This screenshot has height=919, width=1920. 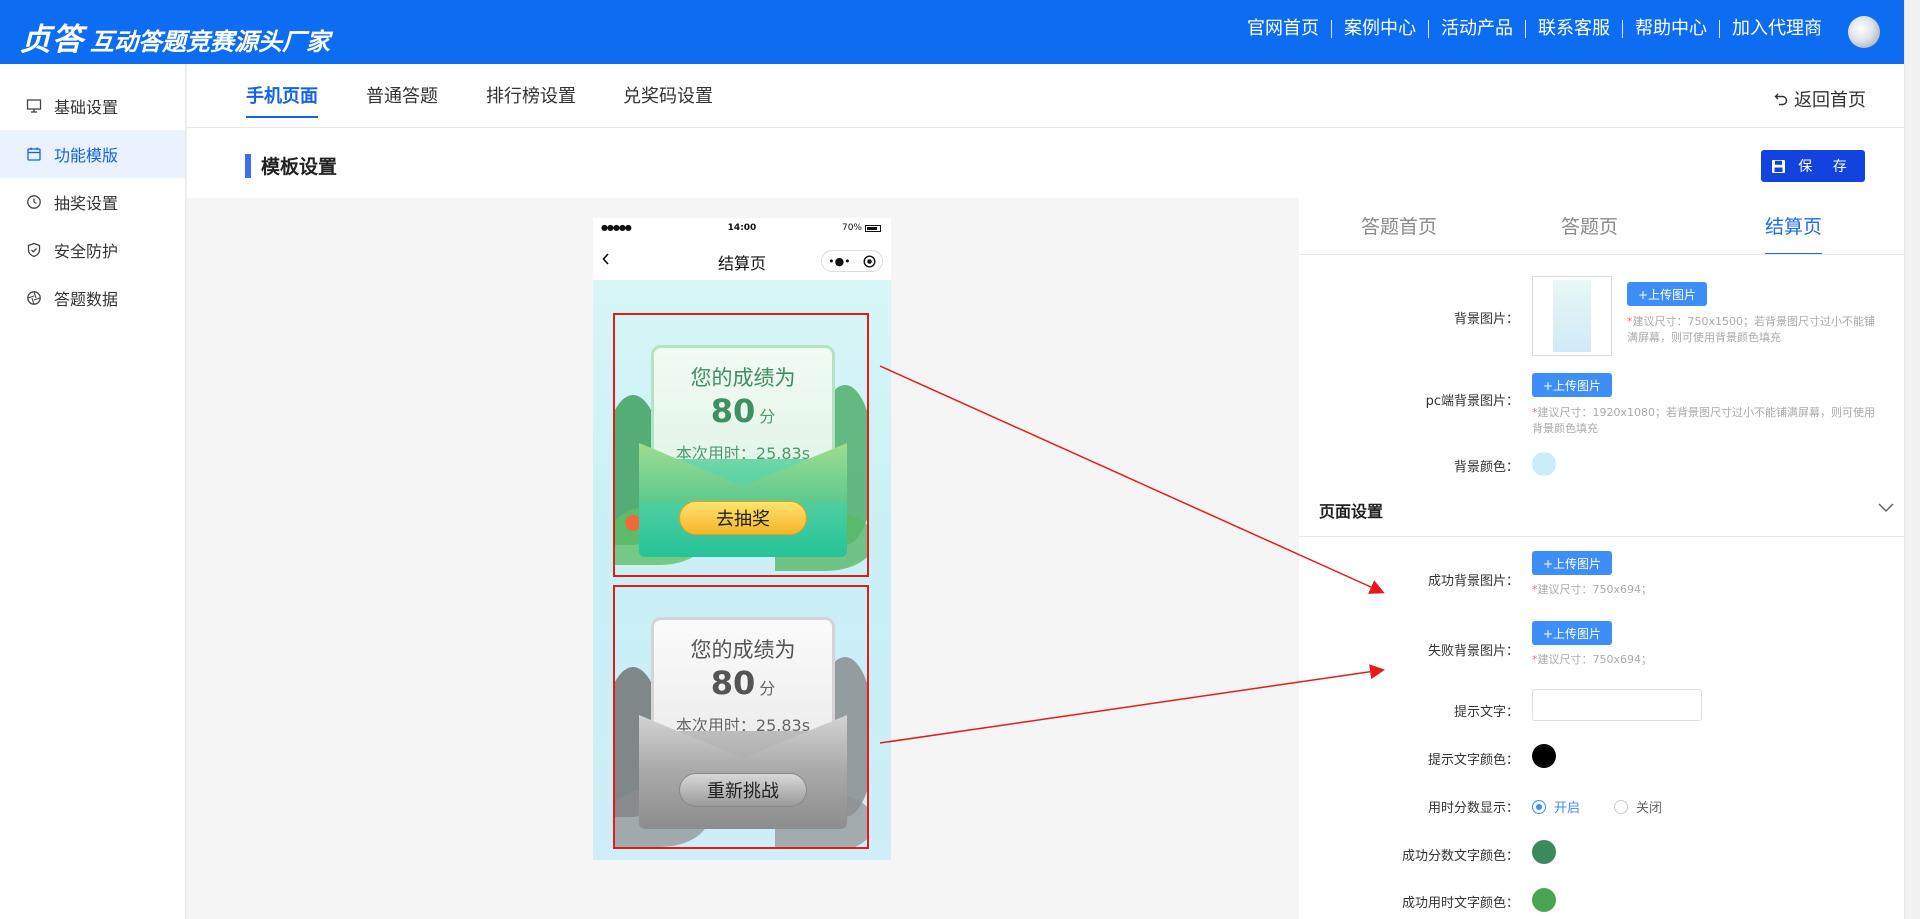 I want to click on bg-color-swatch, so click(x=1544, y=464).